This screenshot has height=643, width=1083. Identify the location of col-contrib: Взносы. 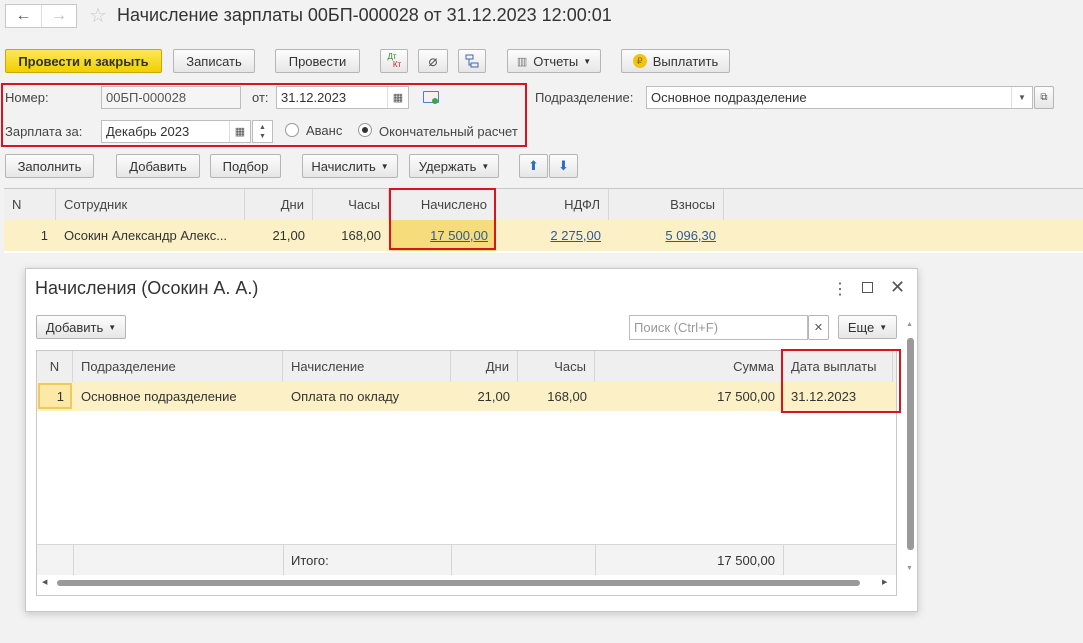
(666, 204).